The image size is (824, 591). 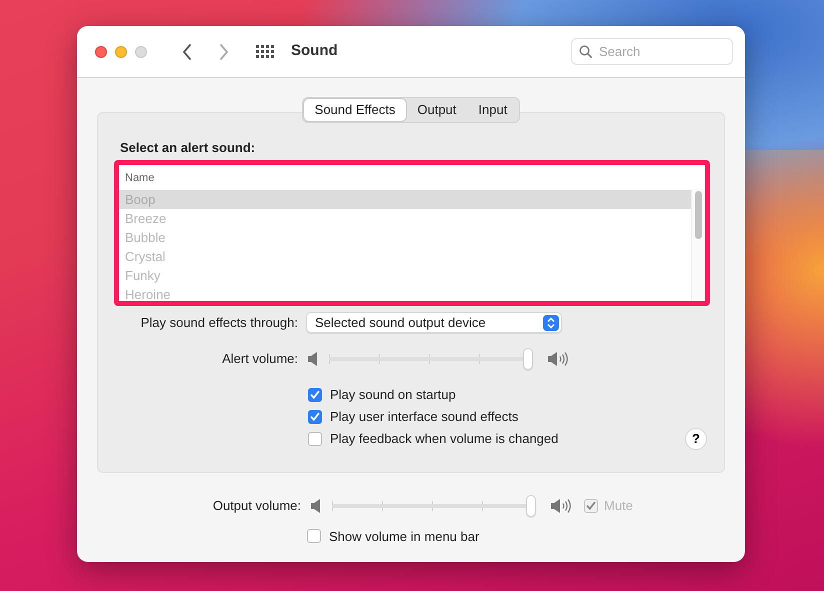 What do you see at coordinates (551, 322) in the screenshot?
I see `updown-caret-icon` at bounding box center [551, 322].